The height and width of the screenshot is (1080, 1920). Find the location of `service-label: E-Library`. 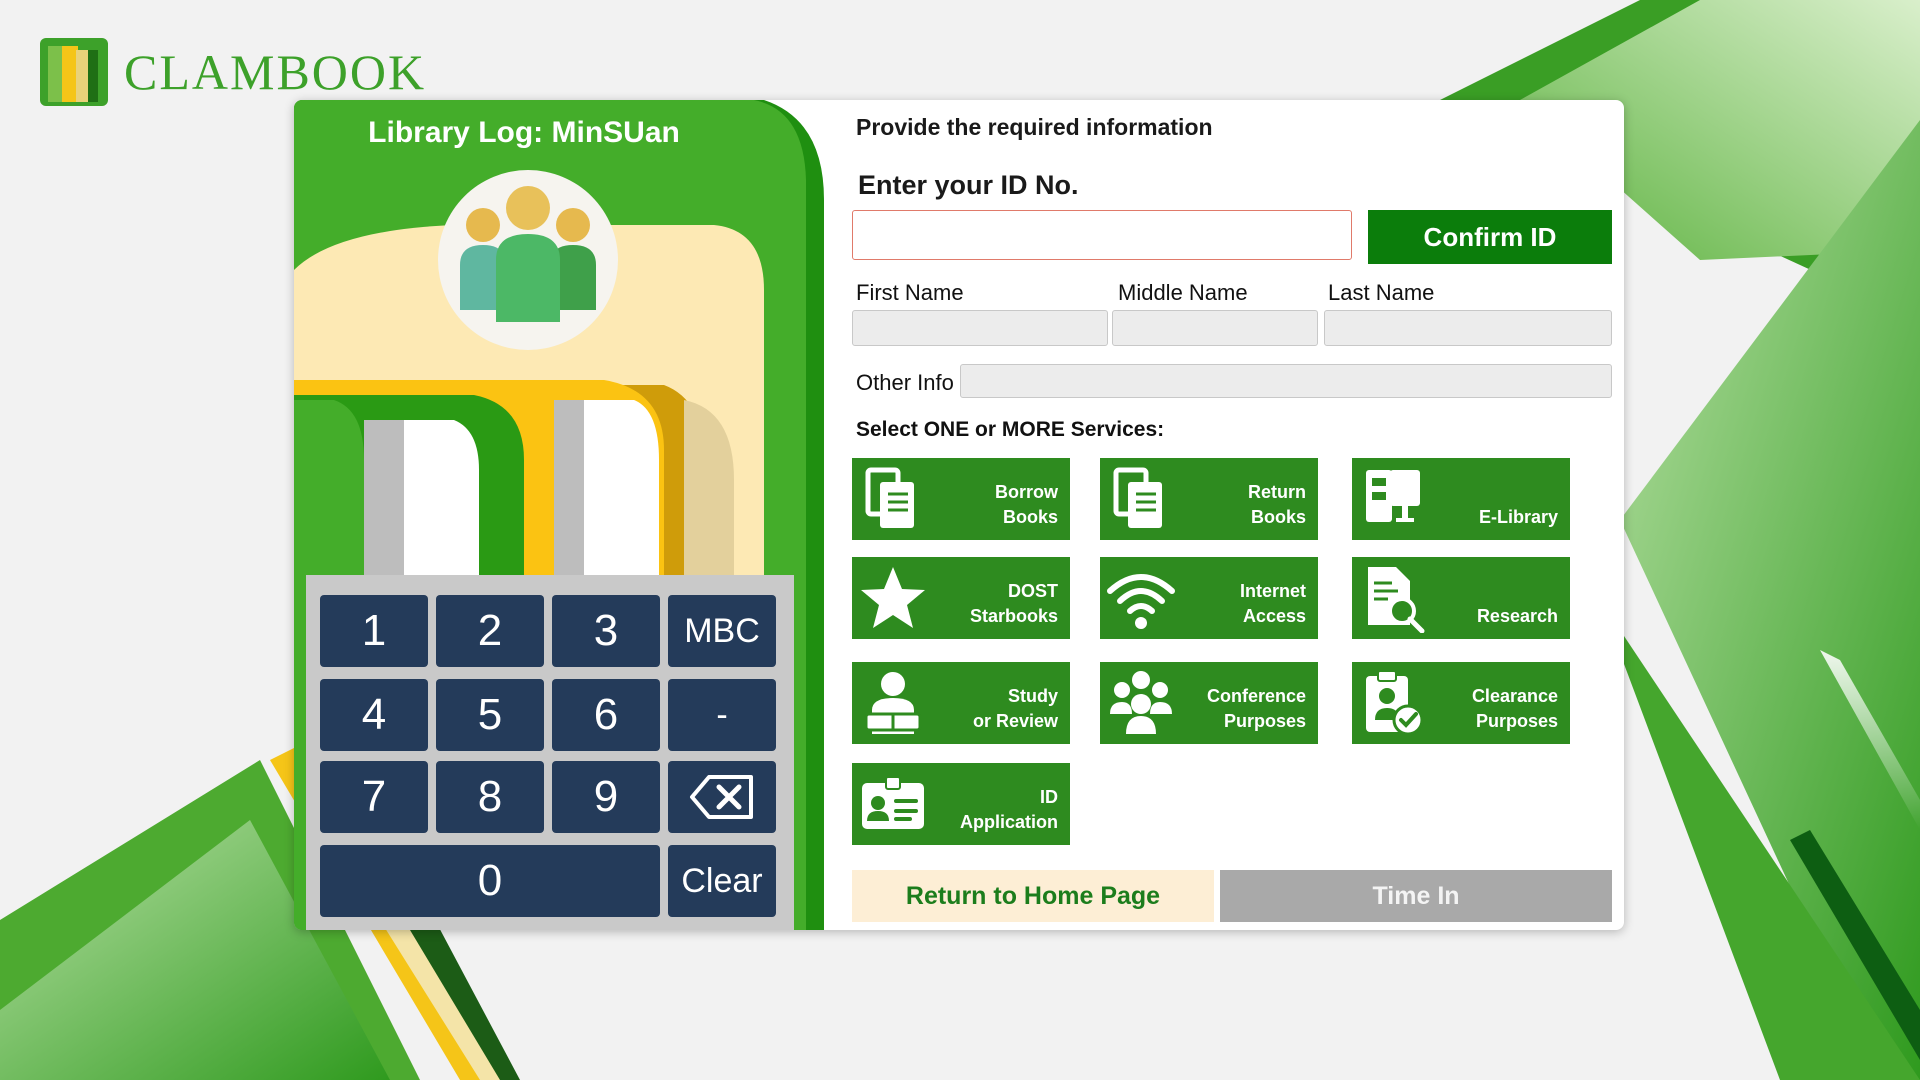

service-label: E-Library is located at coordinates (1518, 517).